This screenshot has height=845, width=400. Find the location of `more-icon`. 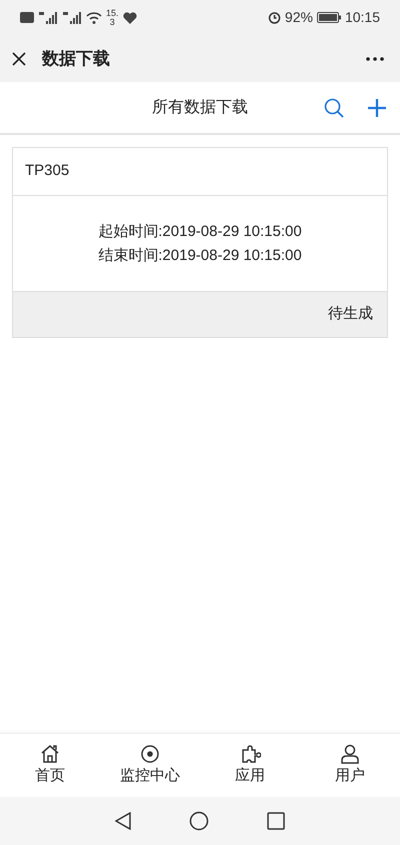

more-icon is located at coordinates (375, 58).